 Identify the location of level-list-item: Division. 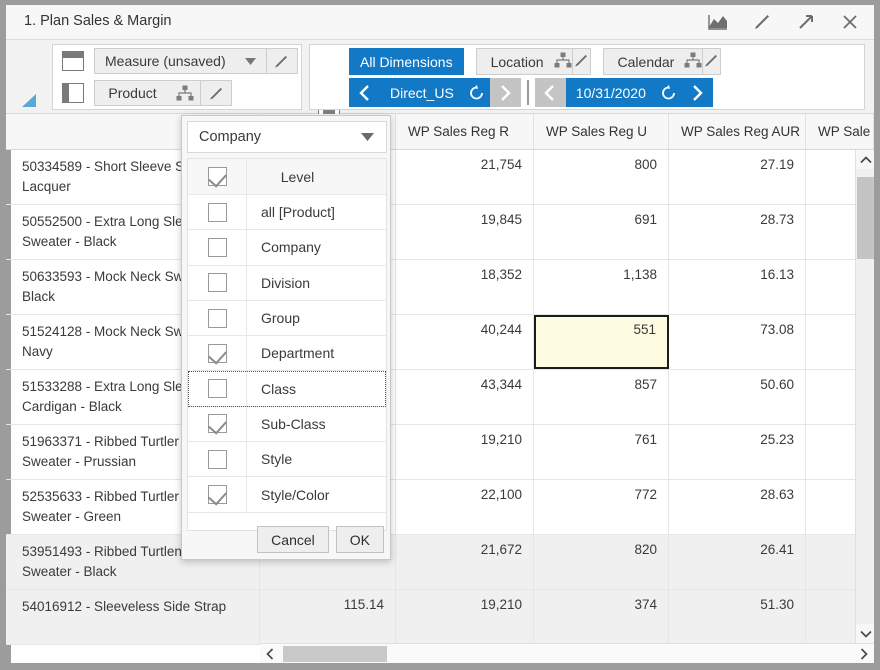
(287, 283).